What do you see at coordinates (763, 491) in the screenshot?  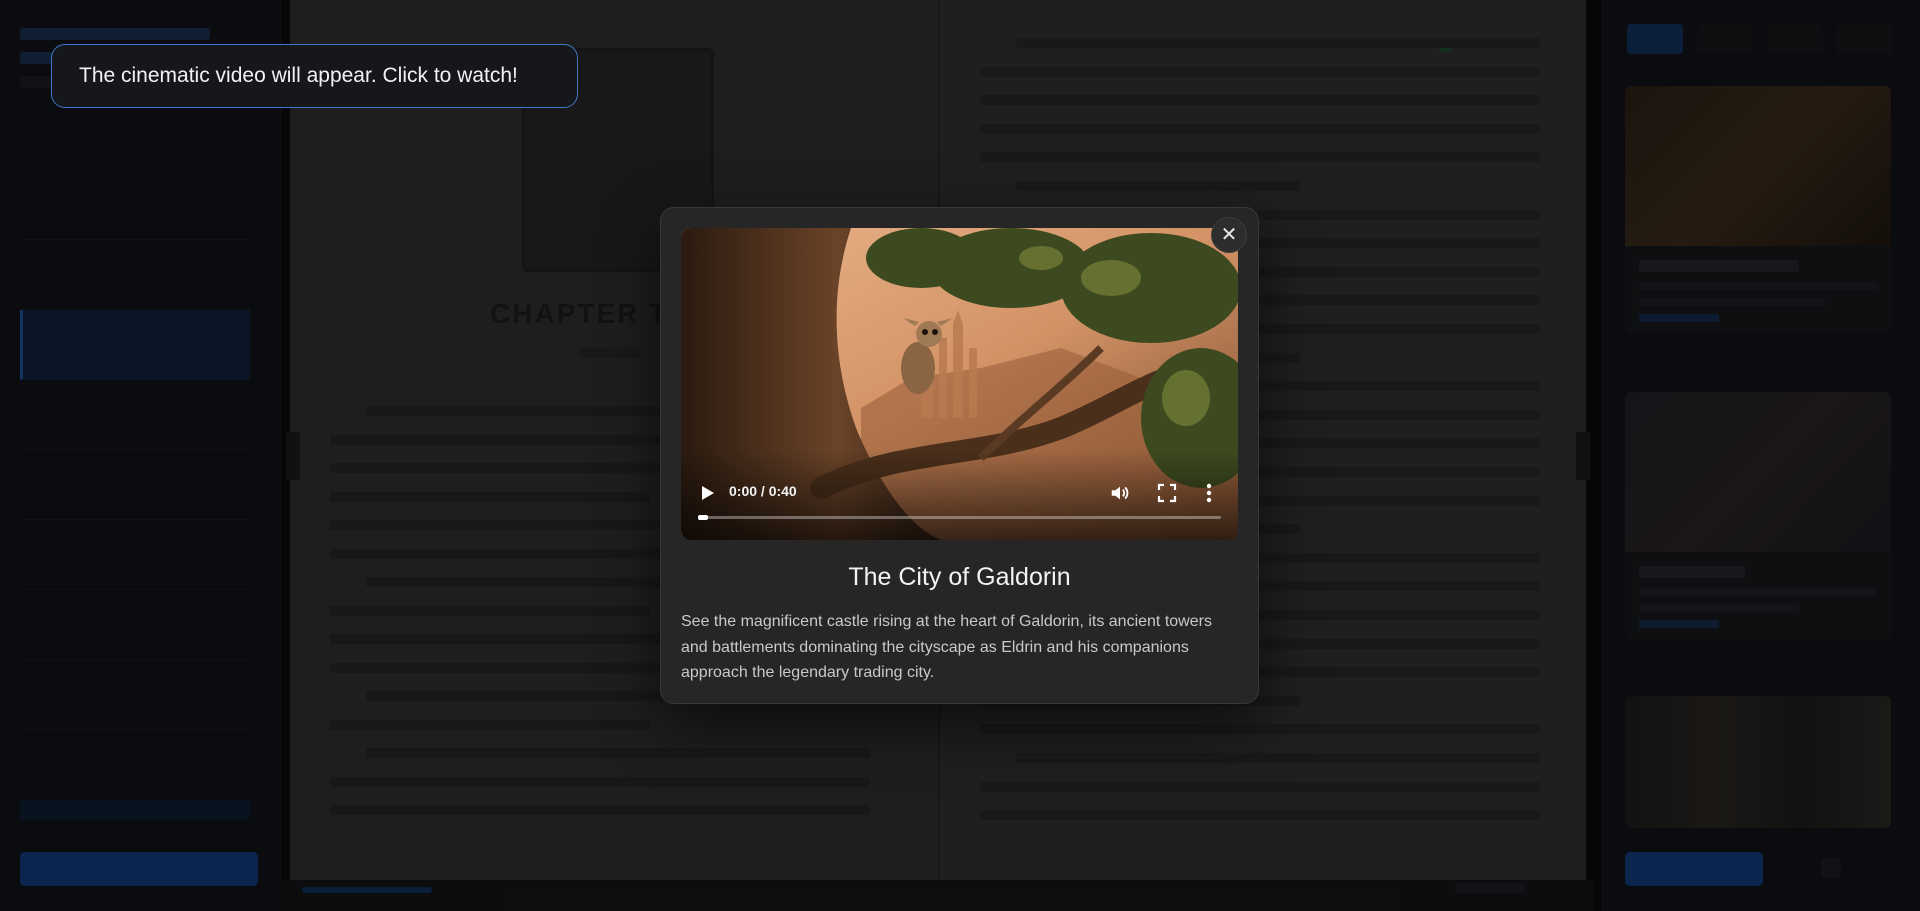 I see `video-time-display: 0:00 / 0:40` at bounding box center [763, 491].